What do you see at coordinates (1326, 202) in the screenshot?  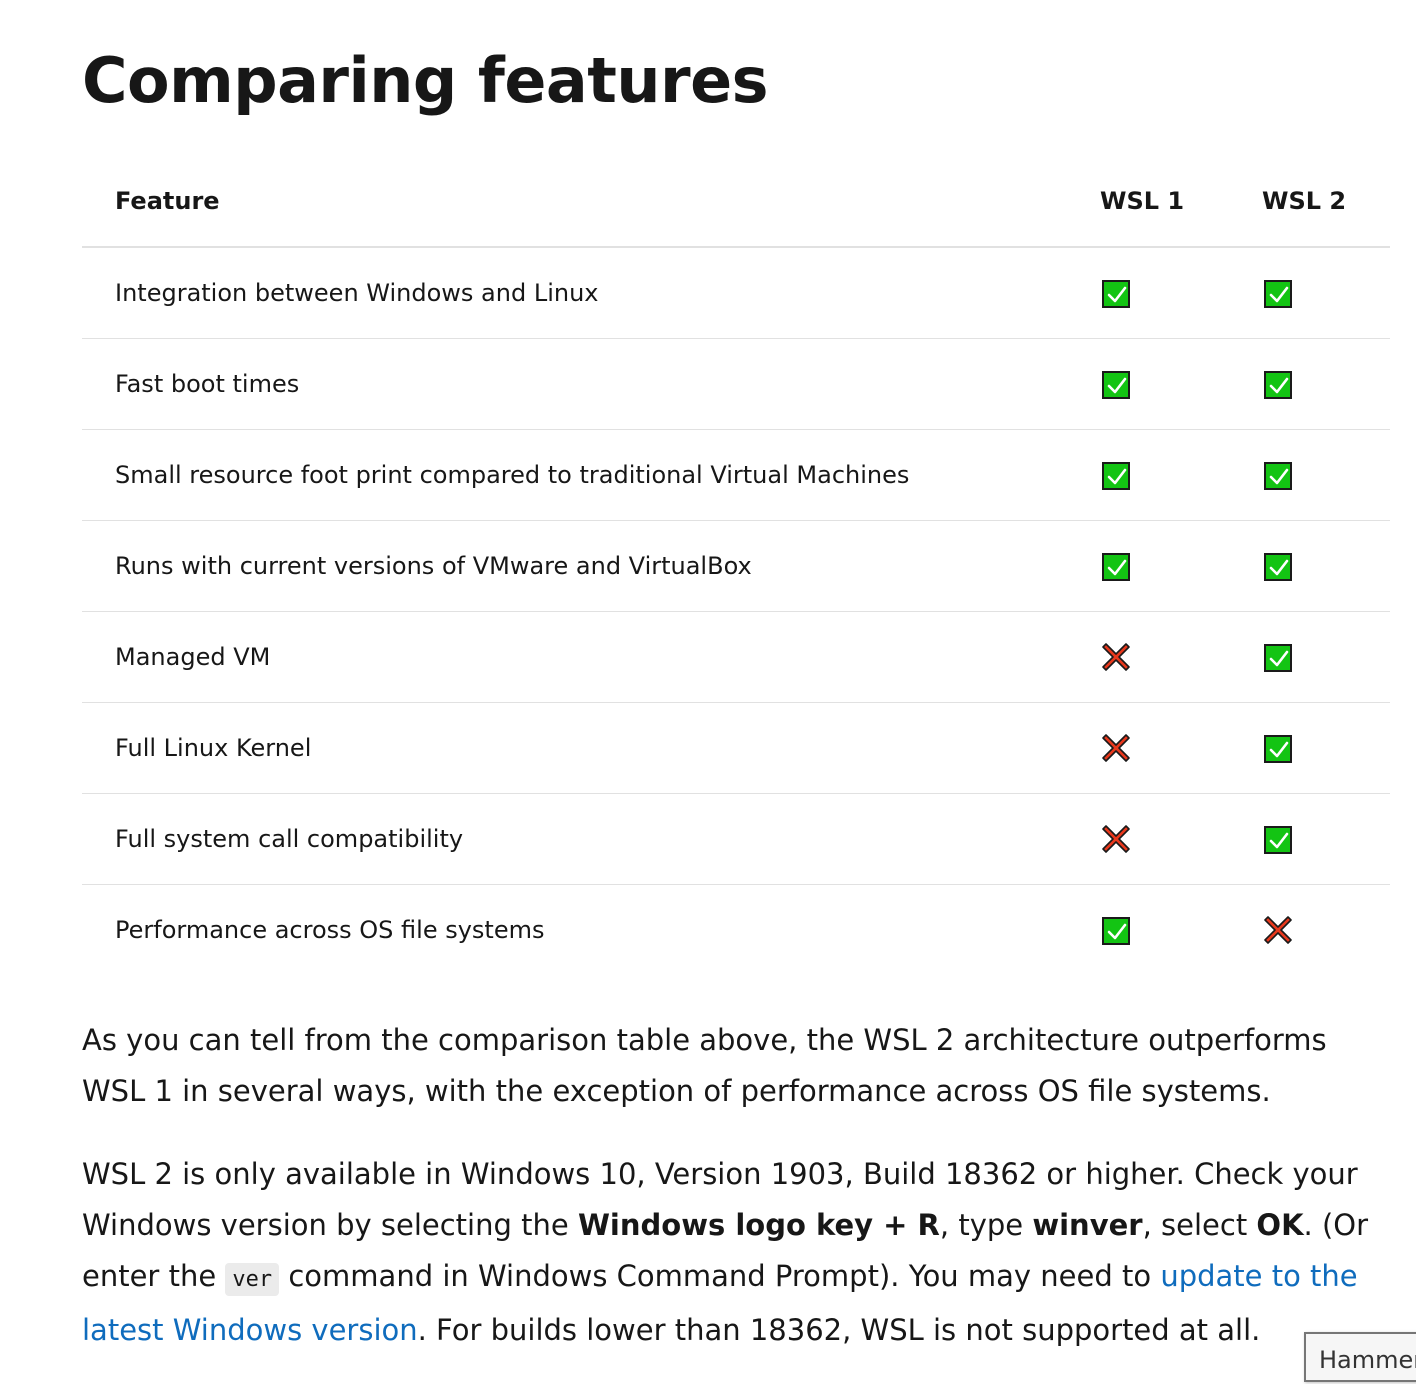 I see `header-wsl2: WSL 2` at bounding box center [1326, 202].